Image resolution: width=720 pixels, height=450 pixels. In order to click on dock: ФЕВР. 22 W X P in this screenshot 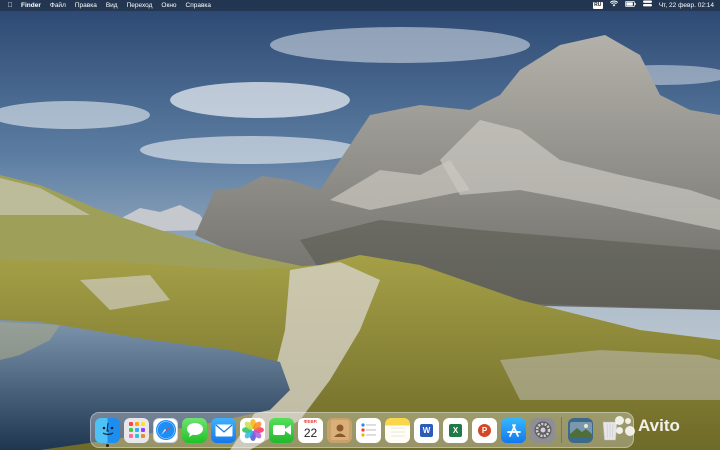, I will do `click(362, 430)`.